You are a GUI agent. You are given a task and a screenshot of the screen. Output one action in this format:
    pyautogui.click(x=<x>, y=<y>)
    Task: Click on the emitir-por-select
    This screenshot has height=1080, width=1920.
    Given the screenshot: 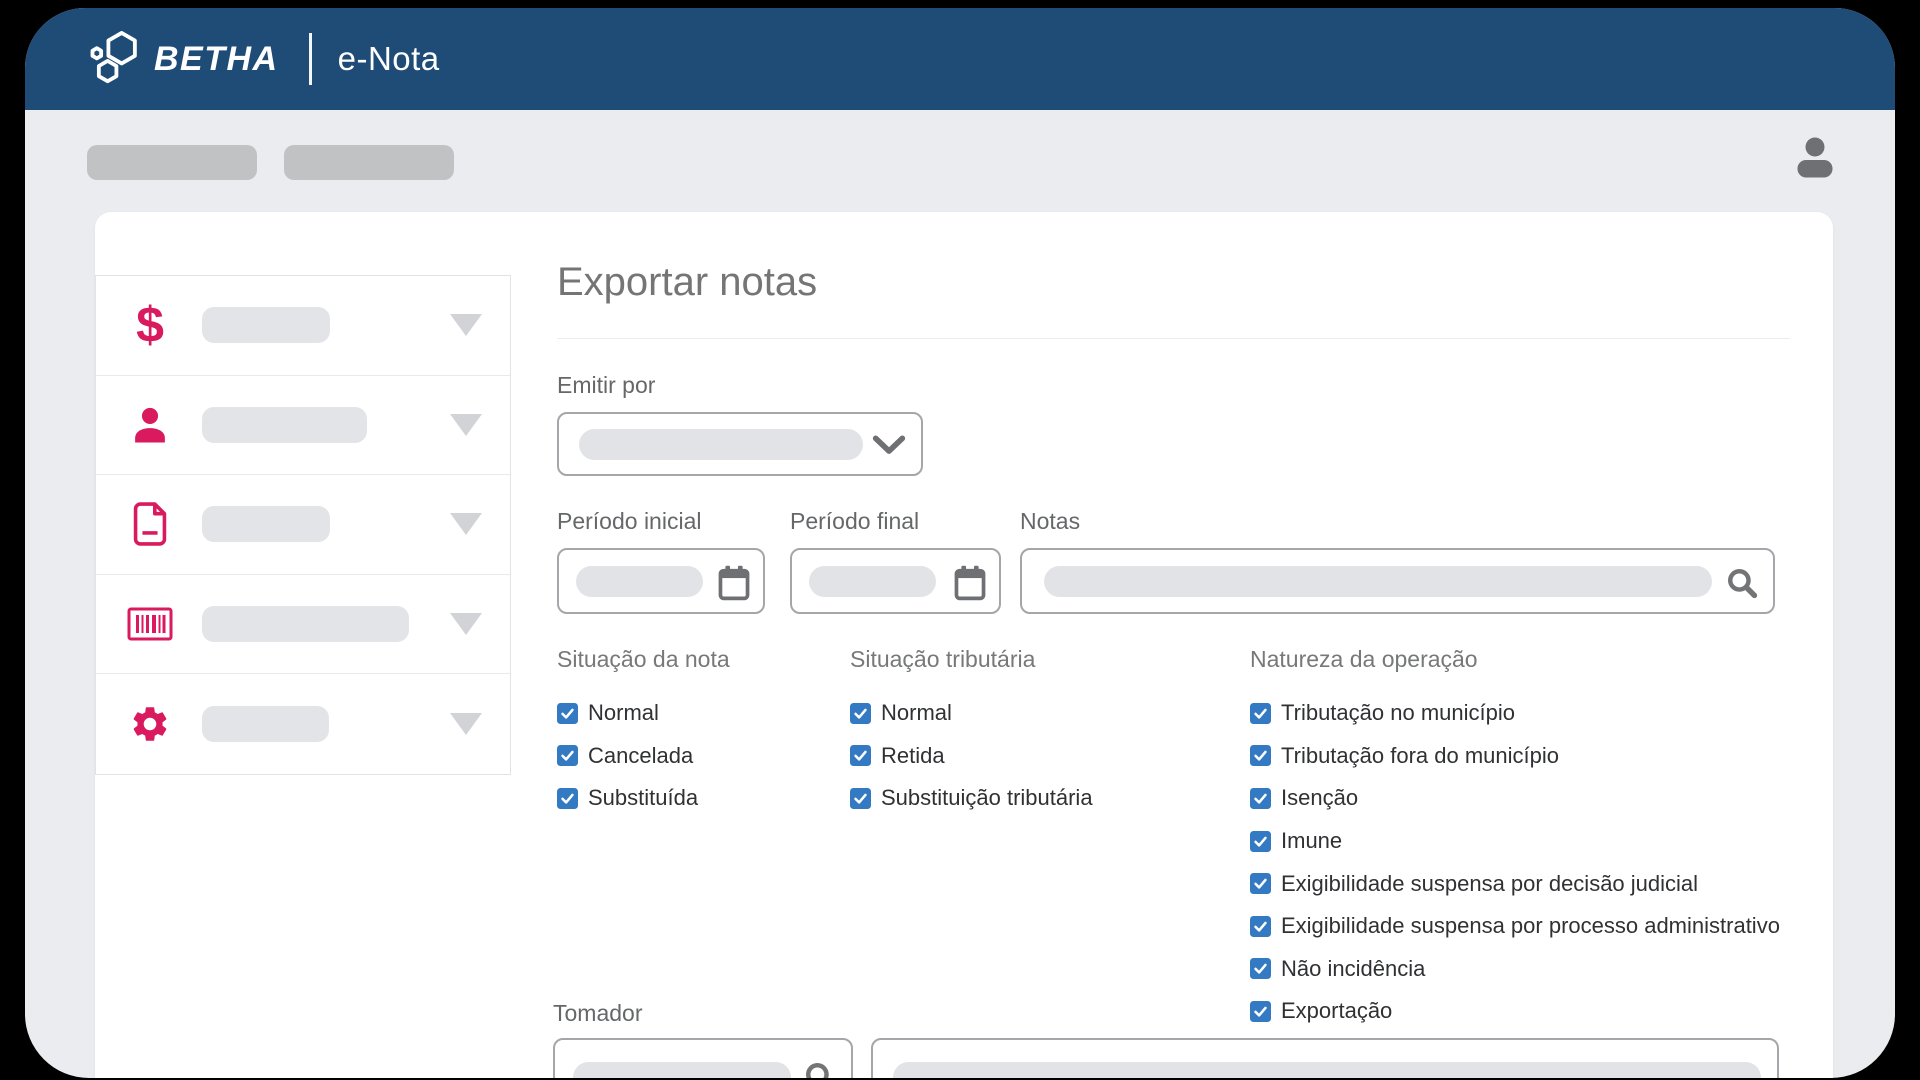 What is the action you would take?
    pyautogui.click(x=740, y=444)
    